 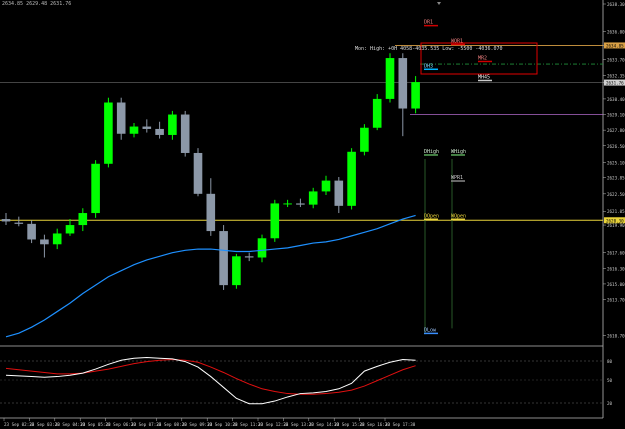 What do you see at coordinates (616, 284) in the screenshot?
I see `price-tick-label: 2615.00` at bounding box center [616, 284].